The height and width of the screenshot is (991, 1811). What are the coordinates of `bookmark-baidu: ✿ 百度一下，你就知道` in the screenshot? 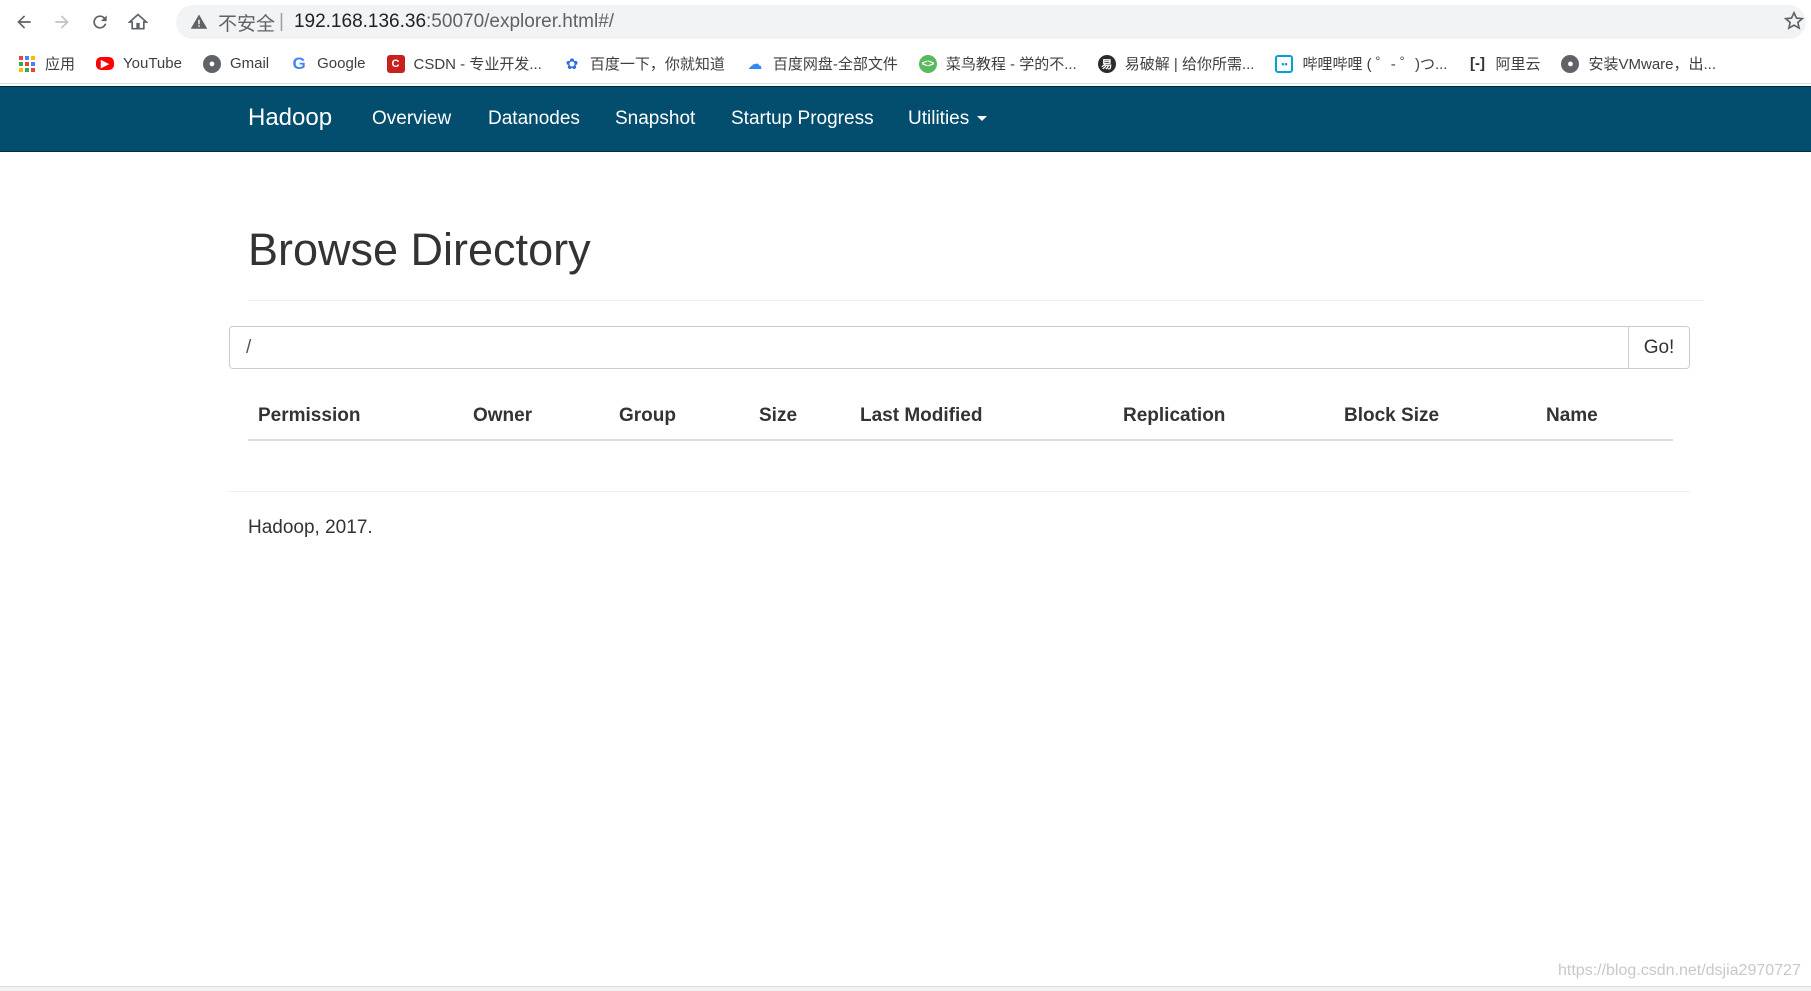 It's located at (644, 63).